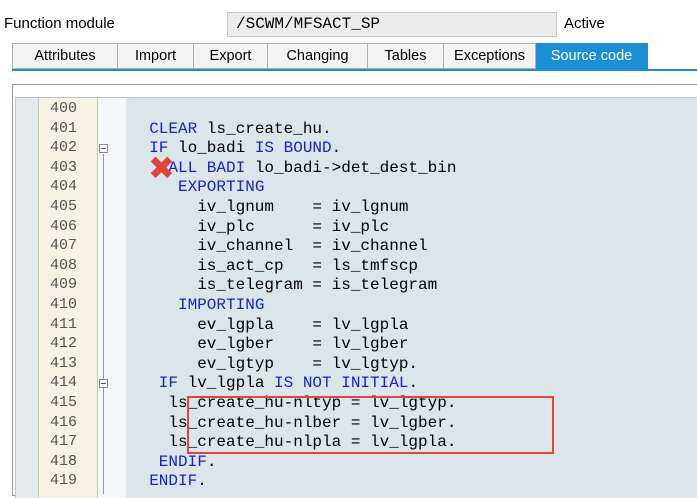 The height and width of the screenshot is (498, 697). What do you see at coordinates (211, 148) in the screenshot?
I see `code-token: lo_badi` at bounding box center [211, 148].